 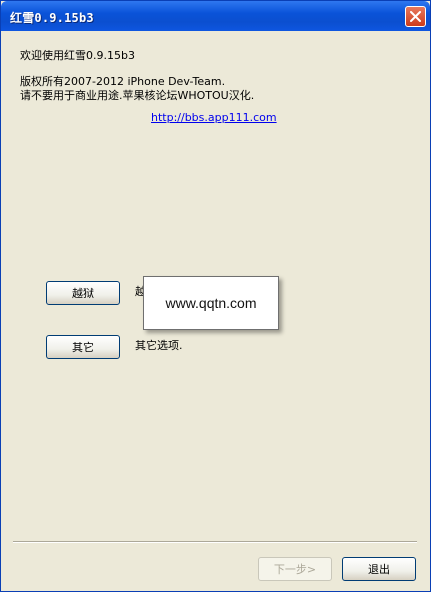 What do you see at coordinates (379, 569) in the screenshot?
I see `exit-button: 退出` at bounding box center [379, 569].